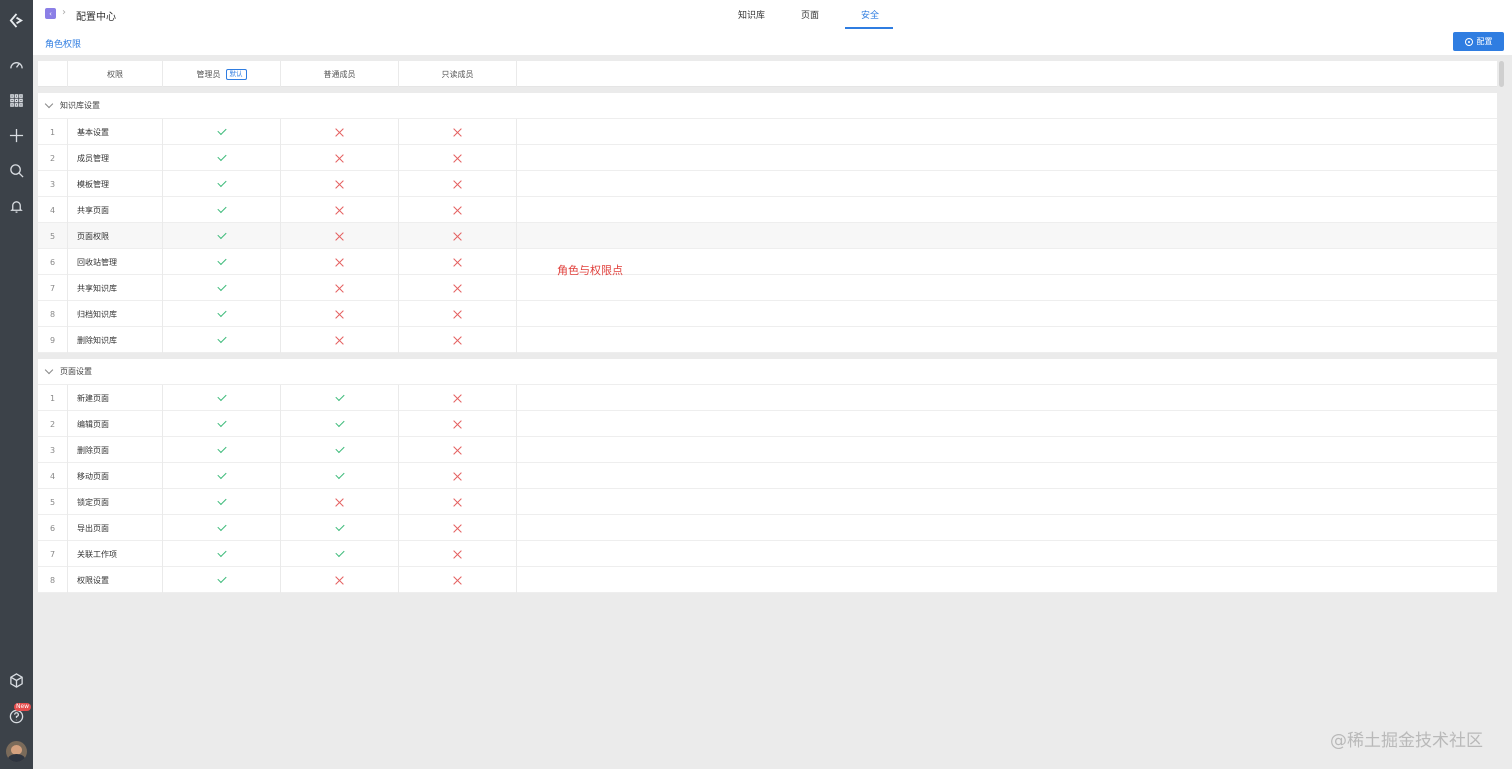 The image size is (1512, 769). Describe the element at coordinates (16, 206) in the screenshot. I see `bell-icon` at that location.